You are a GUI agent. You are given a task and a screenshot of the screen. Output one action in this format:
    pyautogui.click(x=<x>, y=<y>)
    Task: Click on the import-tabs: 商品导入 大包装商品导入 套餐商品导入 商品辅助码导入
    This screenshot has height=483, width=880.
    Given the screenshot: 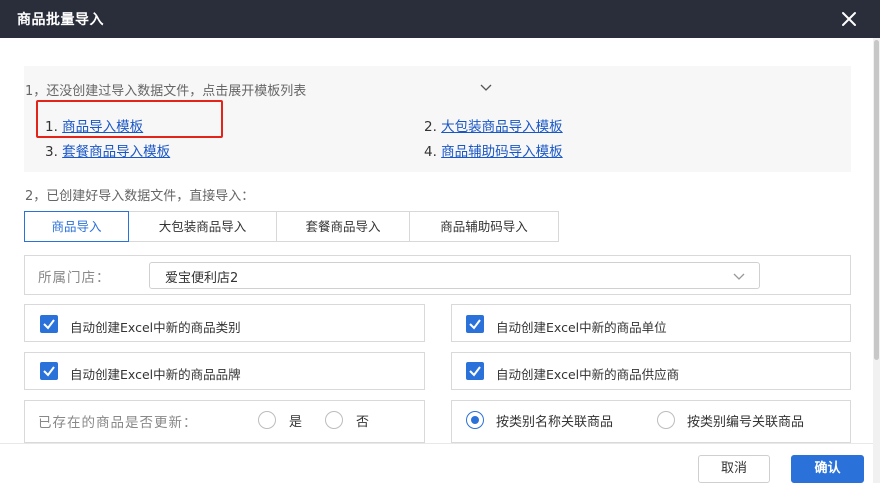 What is the action you would take?
    pyautogui.click(x=291, y=226)
    